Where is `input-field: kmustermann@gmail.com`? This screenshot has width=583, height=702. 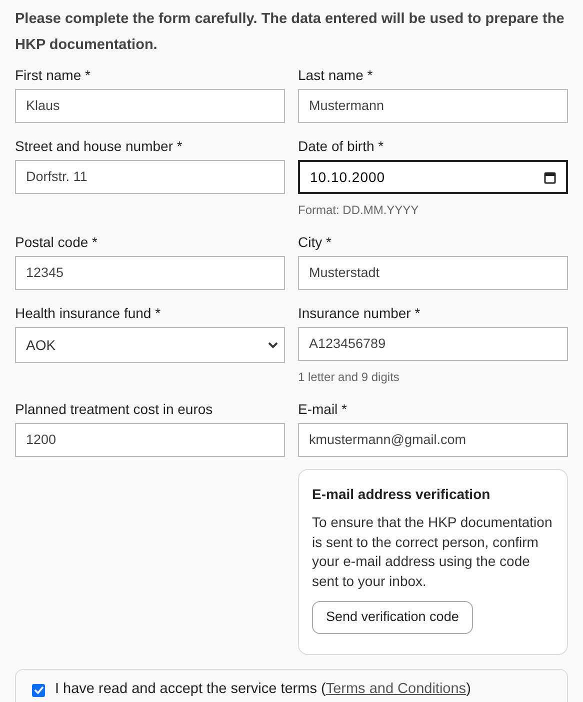 input-field: kmustermann@gmail.com is located at coordinates (433, 440).